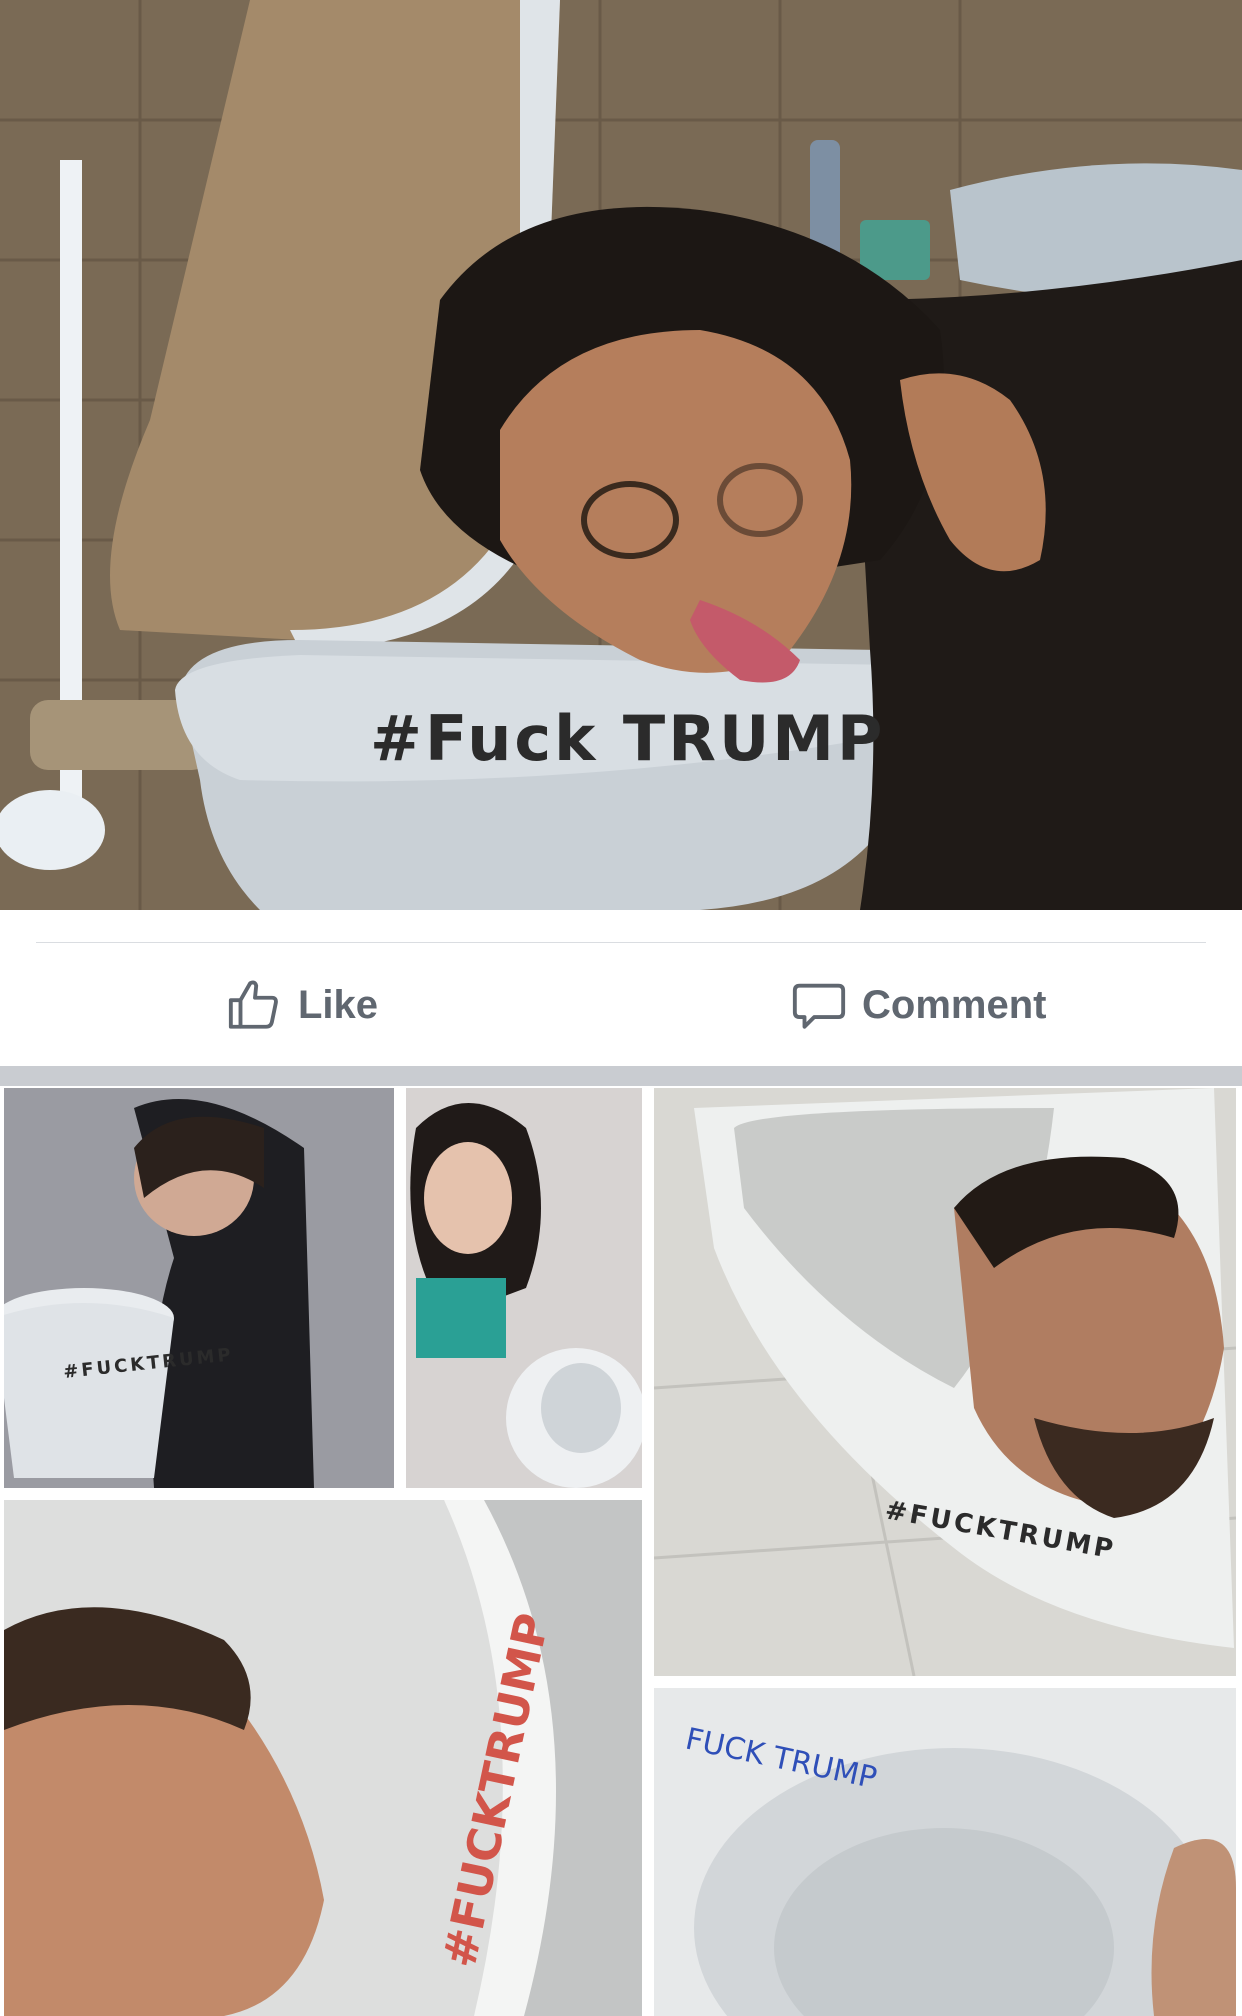 This screenshot has height=2016, width=1242. I want to click on collage-photo-3: #FUCKTRUMP, so click(945, 1382).